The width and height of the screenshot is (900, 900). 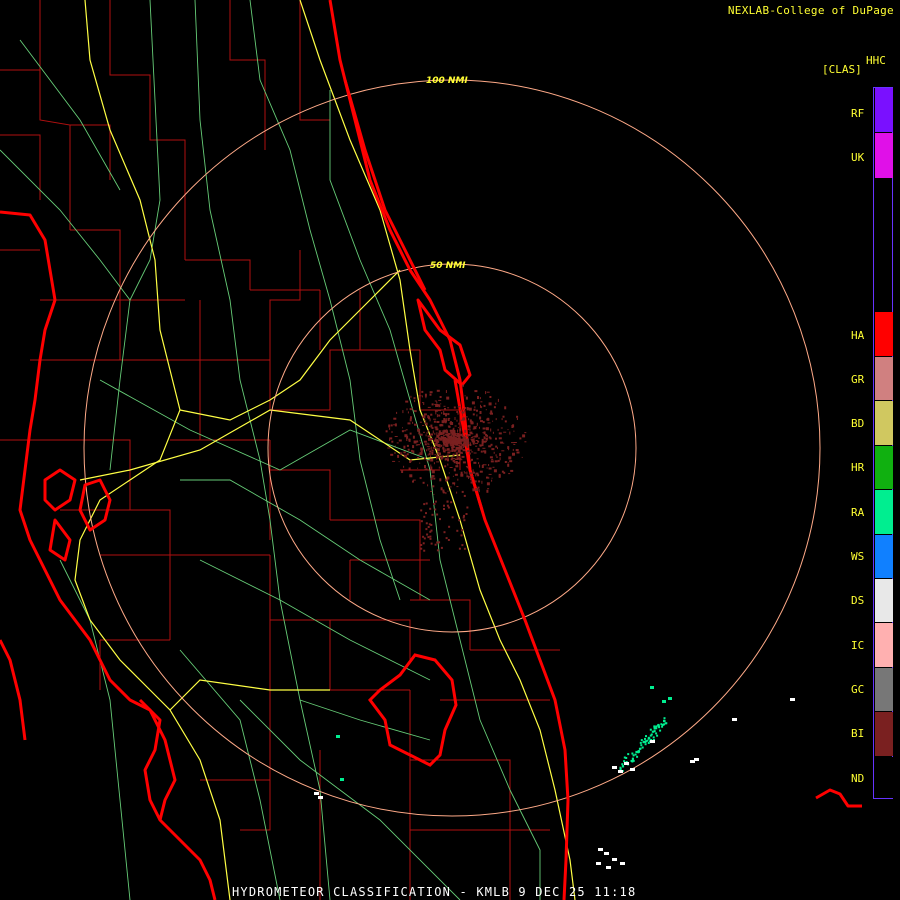 I want to click on legend-swatch-rf, so click(x=884, y=110).